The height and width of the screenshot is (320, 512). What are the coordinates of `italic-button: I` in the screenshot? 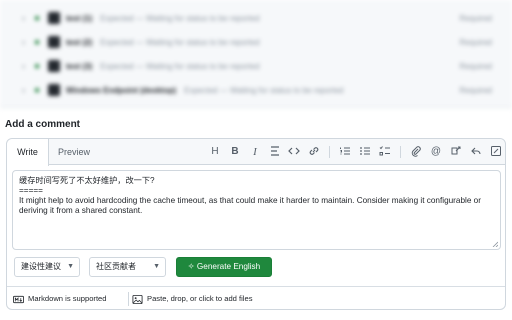 It's located at (255, 152).